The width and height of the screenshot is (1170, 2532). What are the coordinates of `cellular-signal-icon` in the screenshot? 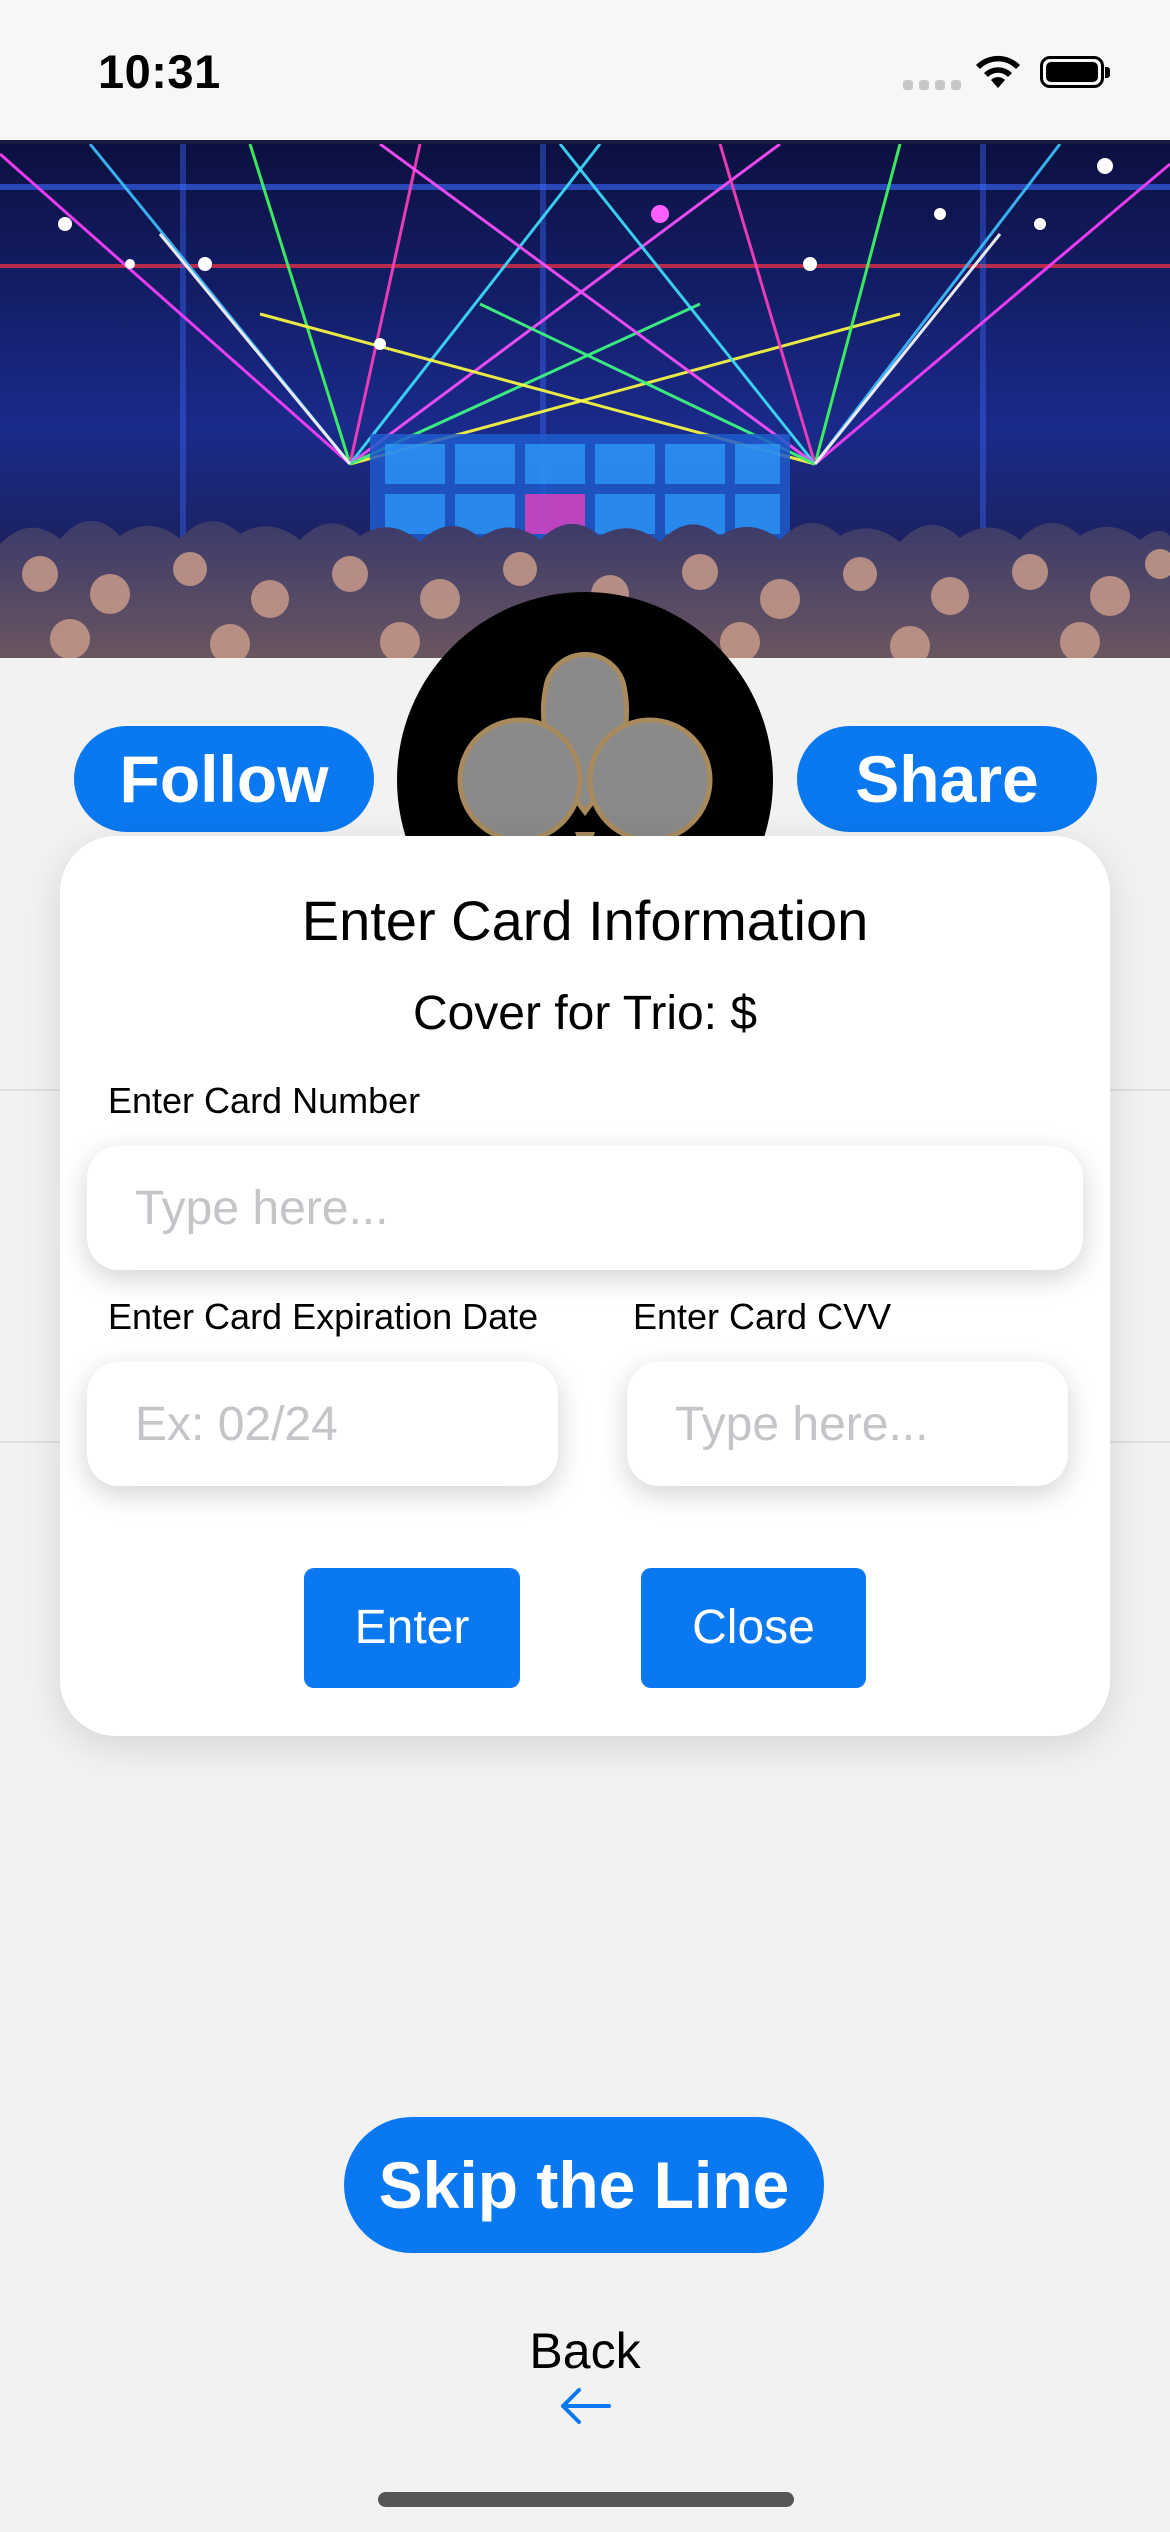 It's located at (932, 85).